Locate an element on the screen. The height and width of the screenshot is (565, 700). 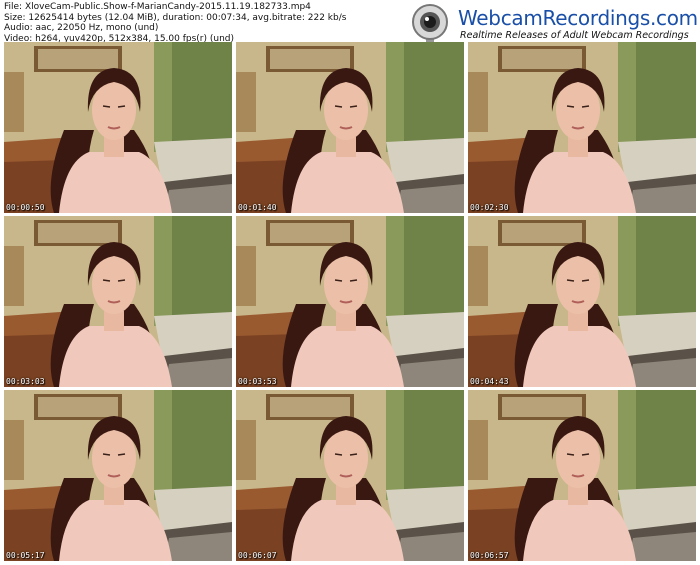
brand-name: WebcamRecordings.com is located at coordinates (578, 18).